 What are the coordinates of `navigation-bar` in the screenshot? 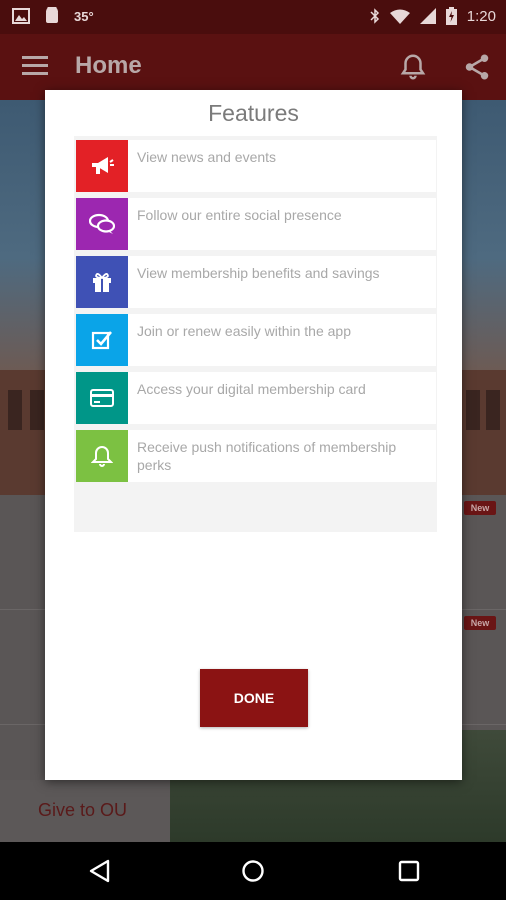 It's located at (253, 871).